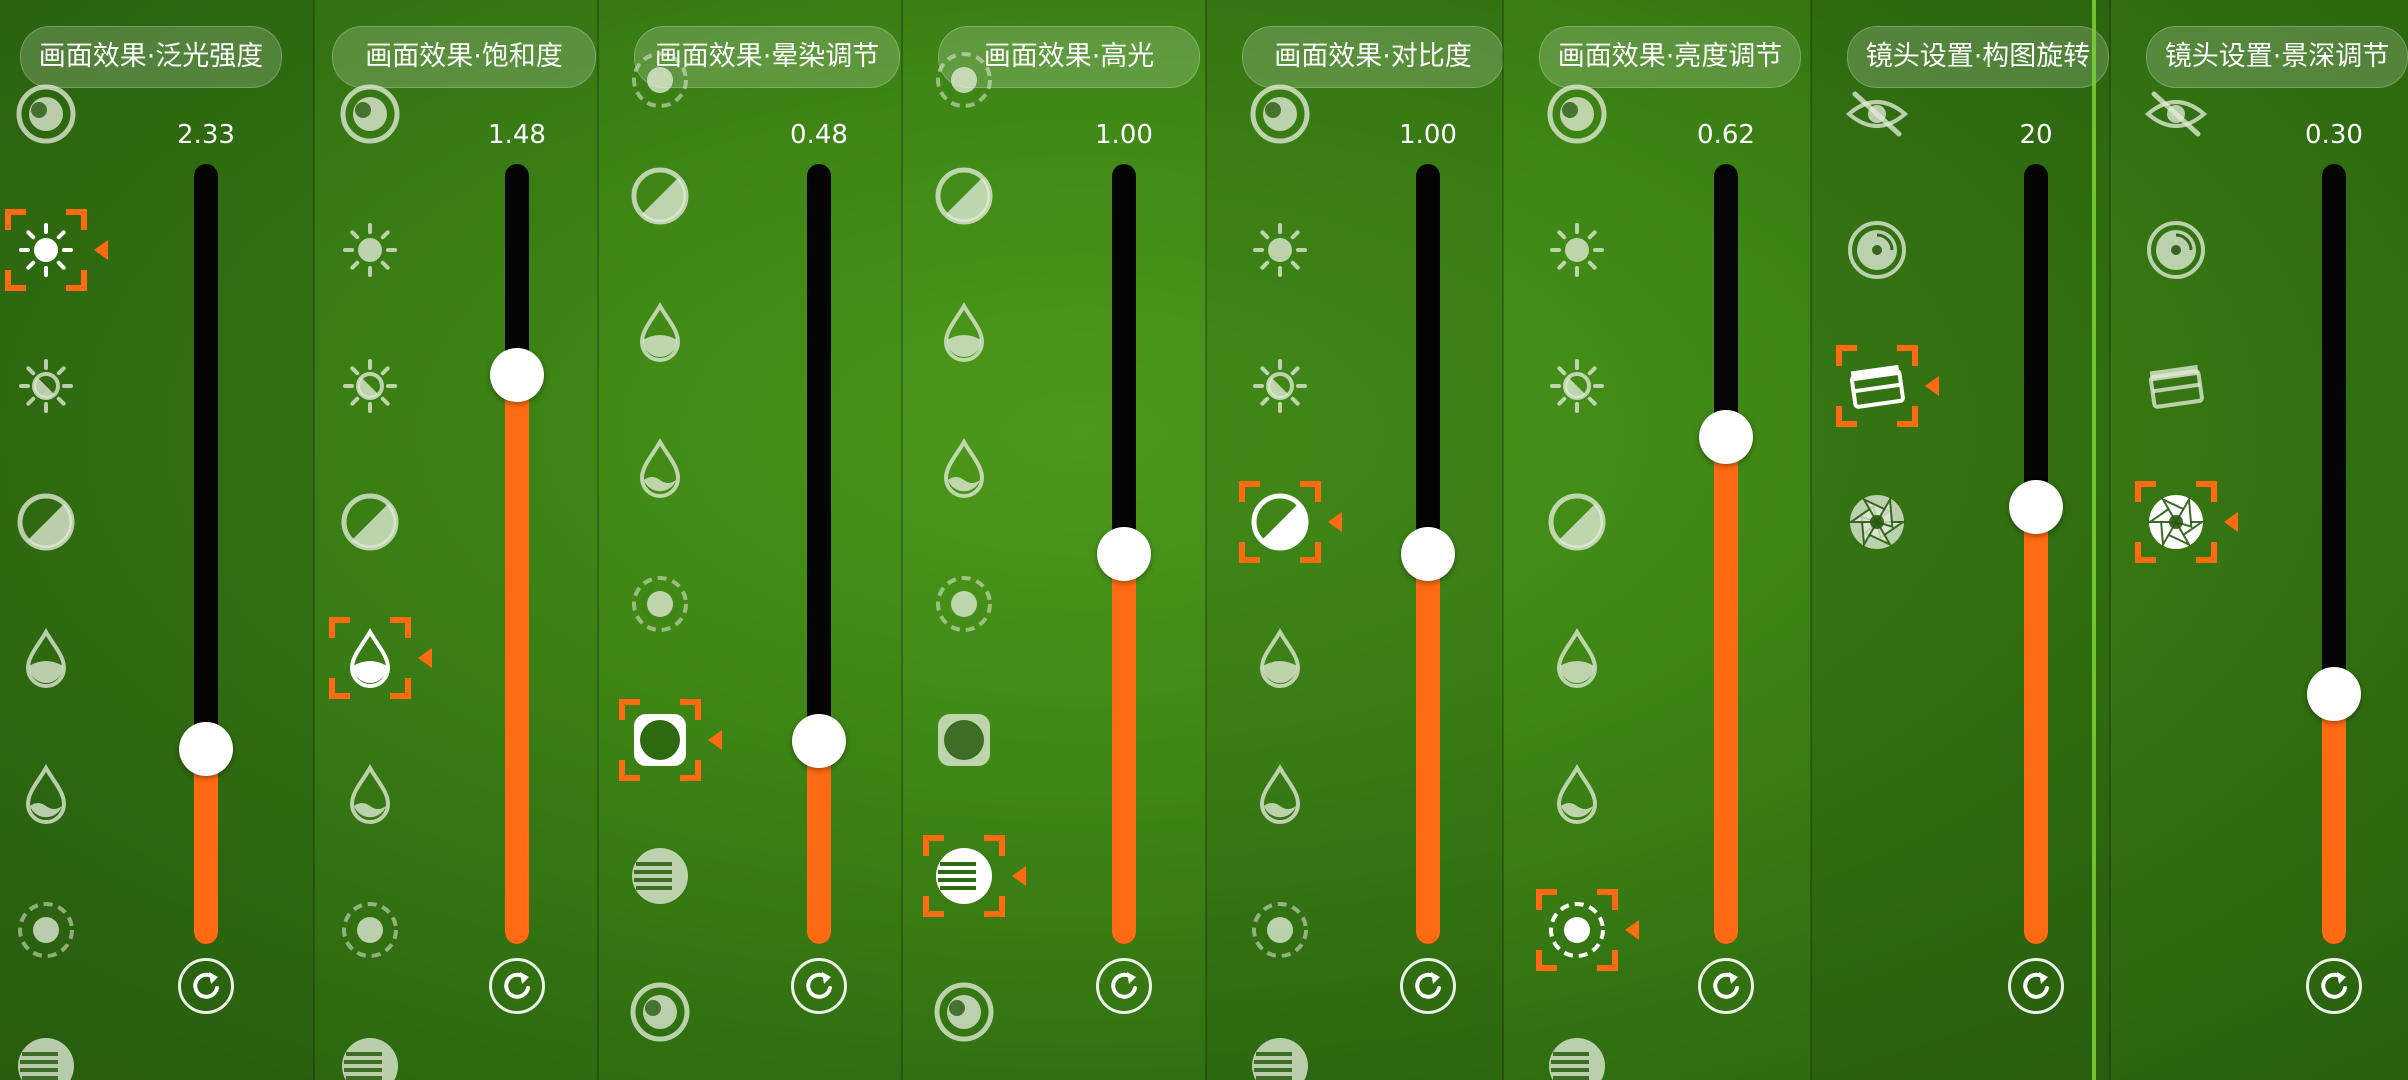 The image size is (2408, 1080). I want to click on slider-value-label: 1.48, so click(517, 135).